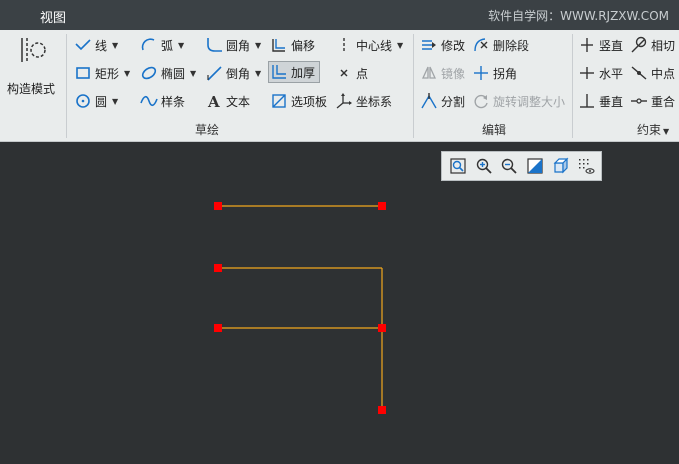 This screenshot has width=679, height=464. I want to click on chamfer-icon, so click(214, 73).